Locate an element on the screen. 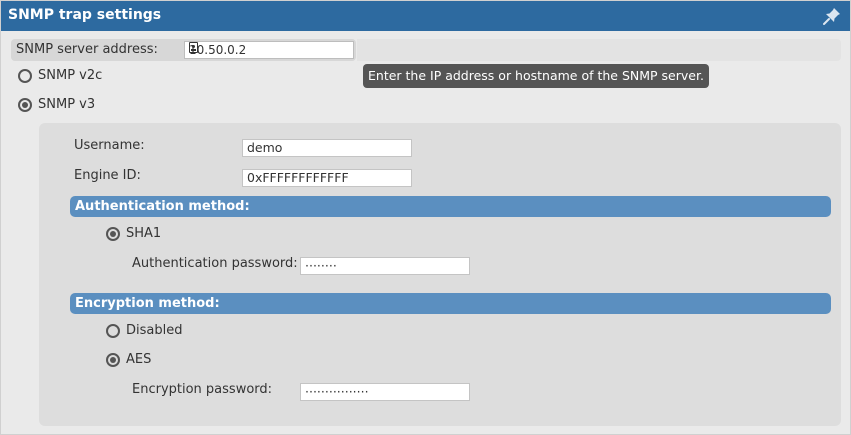 This screenshot has height=435, width=851. engine-id-value: 0xFFFFFFFFFFFF is located at coordinates (298, 177).